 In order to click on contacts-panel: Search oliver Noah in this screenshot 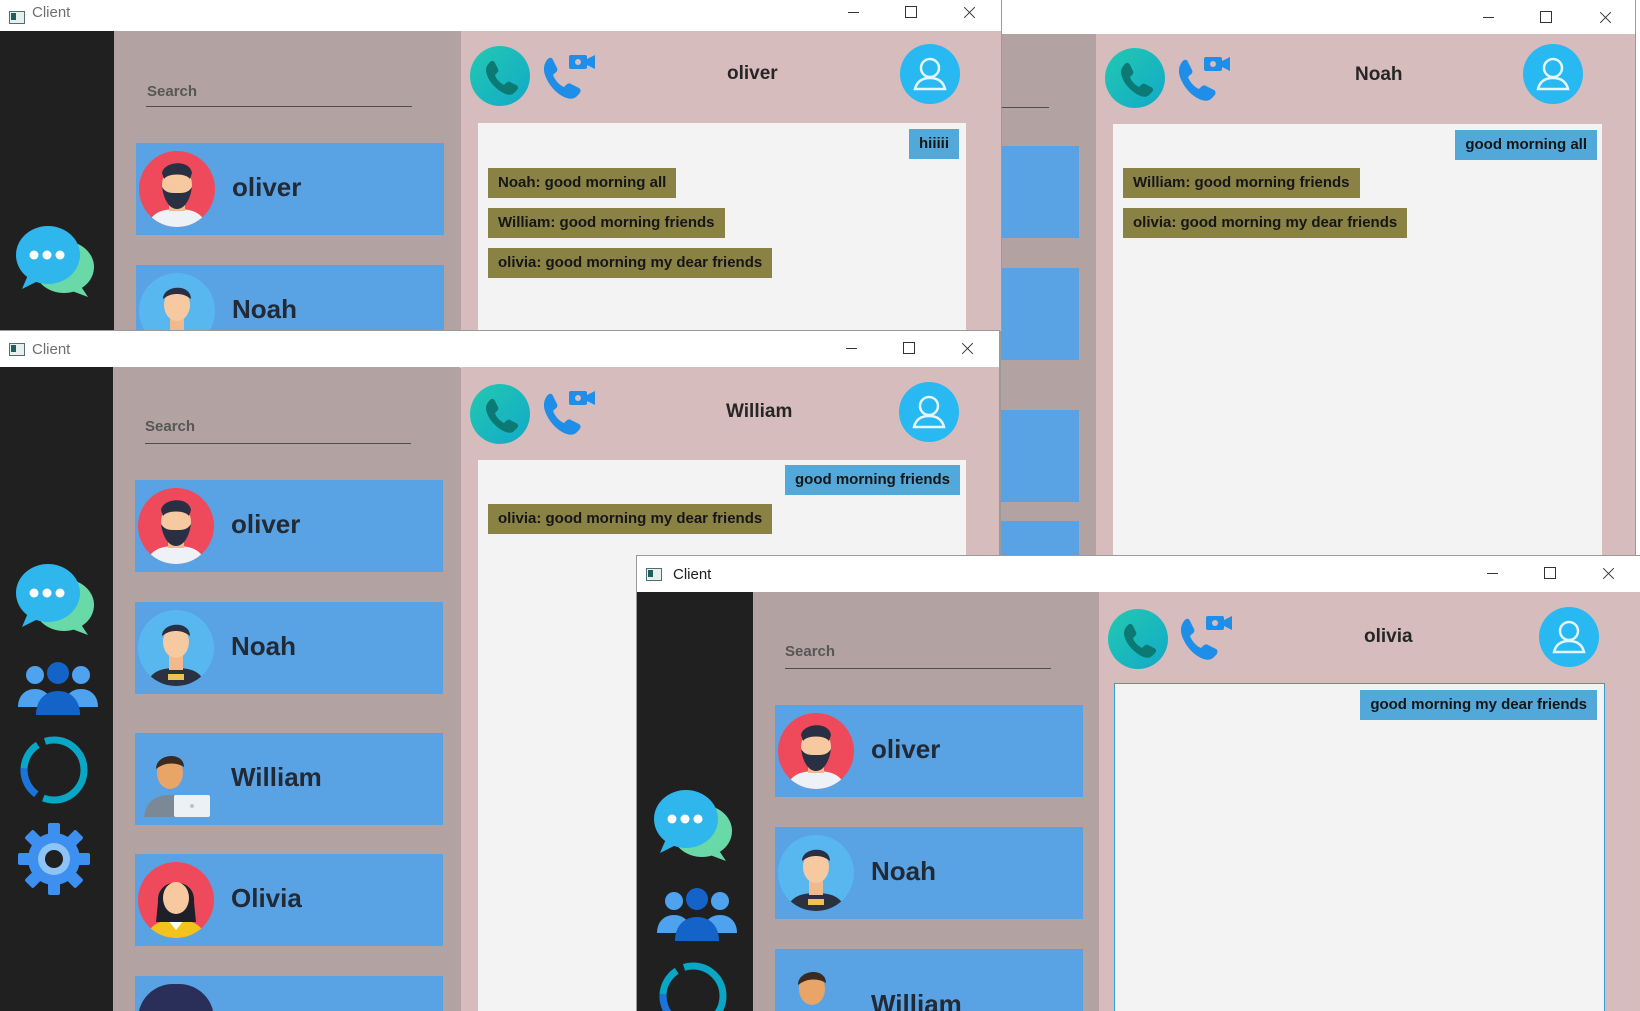, I will do `click(287, 181)`.